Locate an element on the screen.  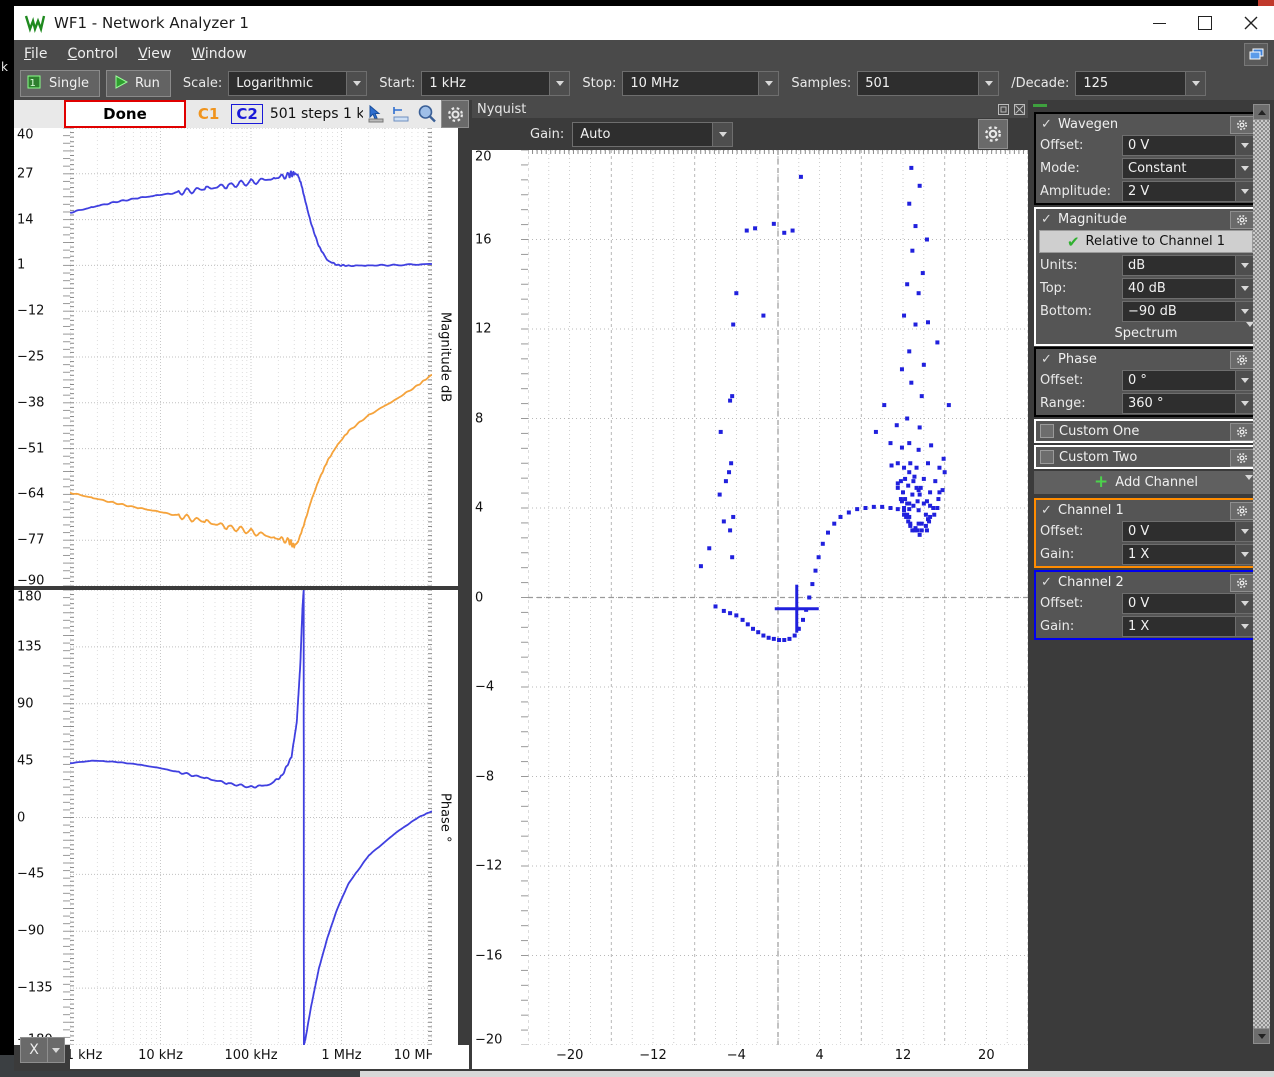
nyquist-title-bar: Nyquist is located at coordinates (750, 109).